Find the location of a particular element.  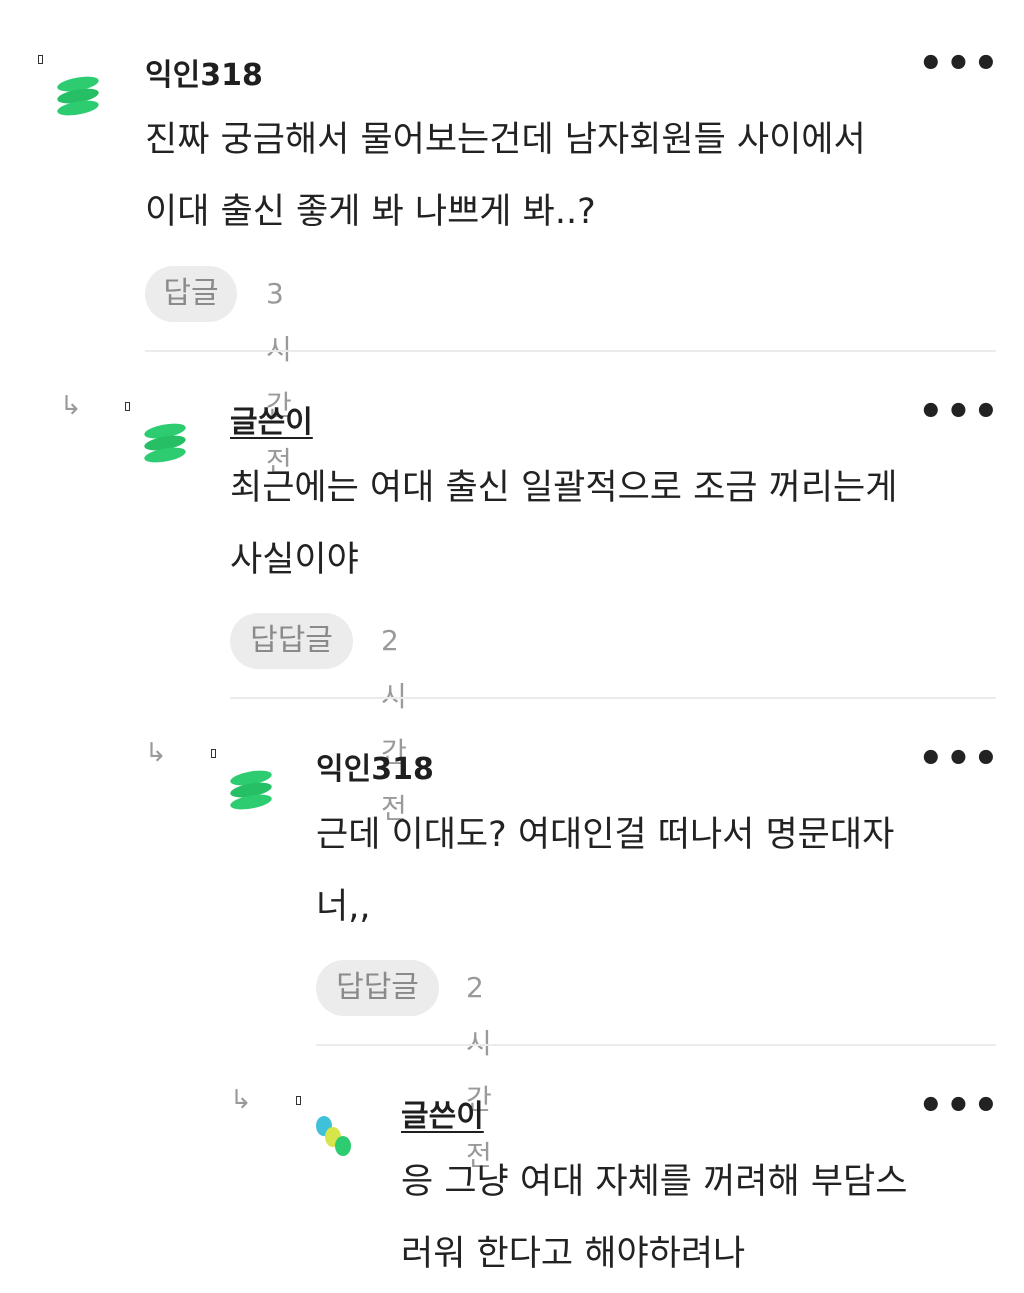

comment-line: 사실이야 is located at coordinates (294, 560).